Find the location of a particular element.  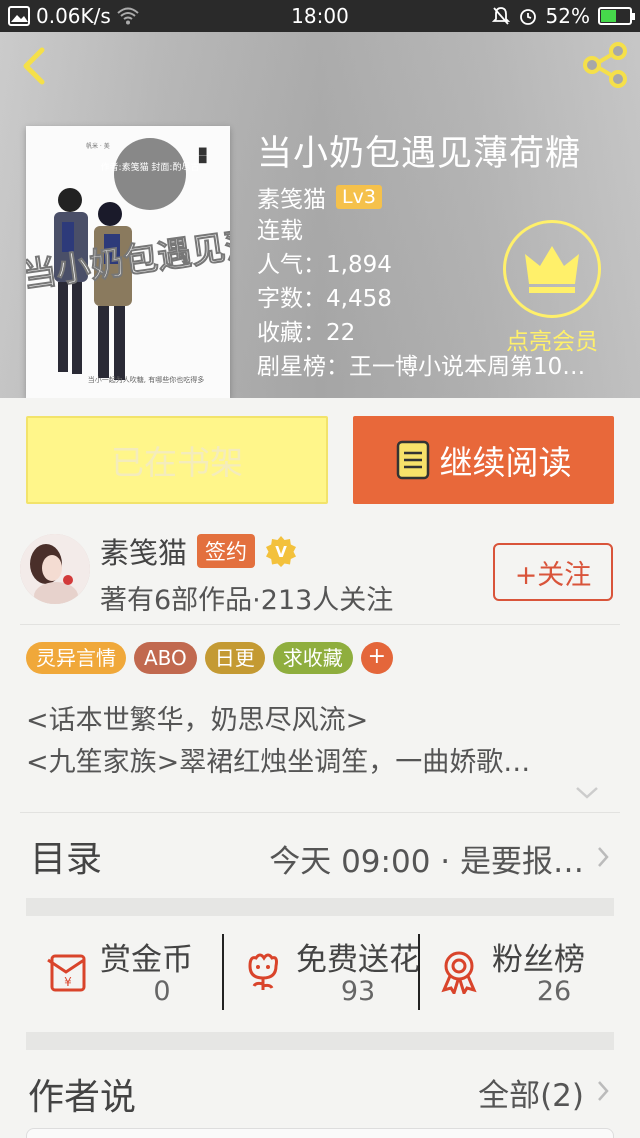

stats-row: ¥ 赏金币 0 免费送花 93 粉丝榜 26 is located at coordinates (320, 973).